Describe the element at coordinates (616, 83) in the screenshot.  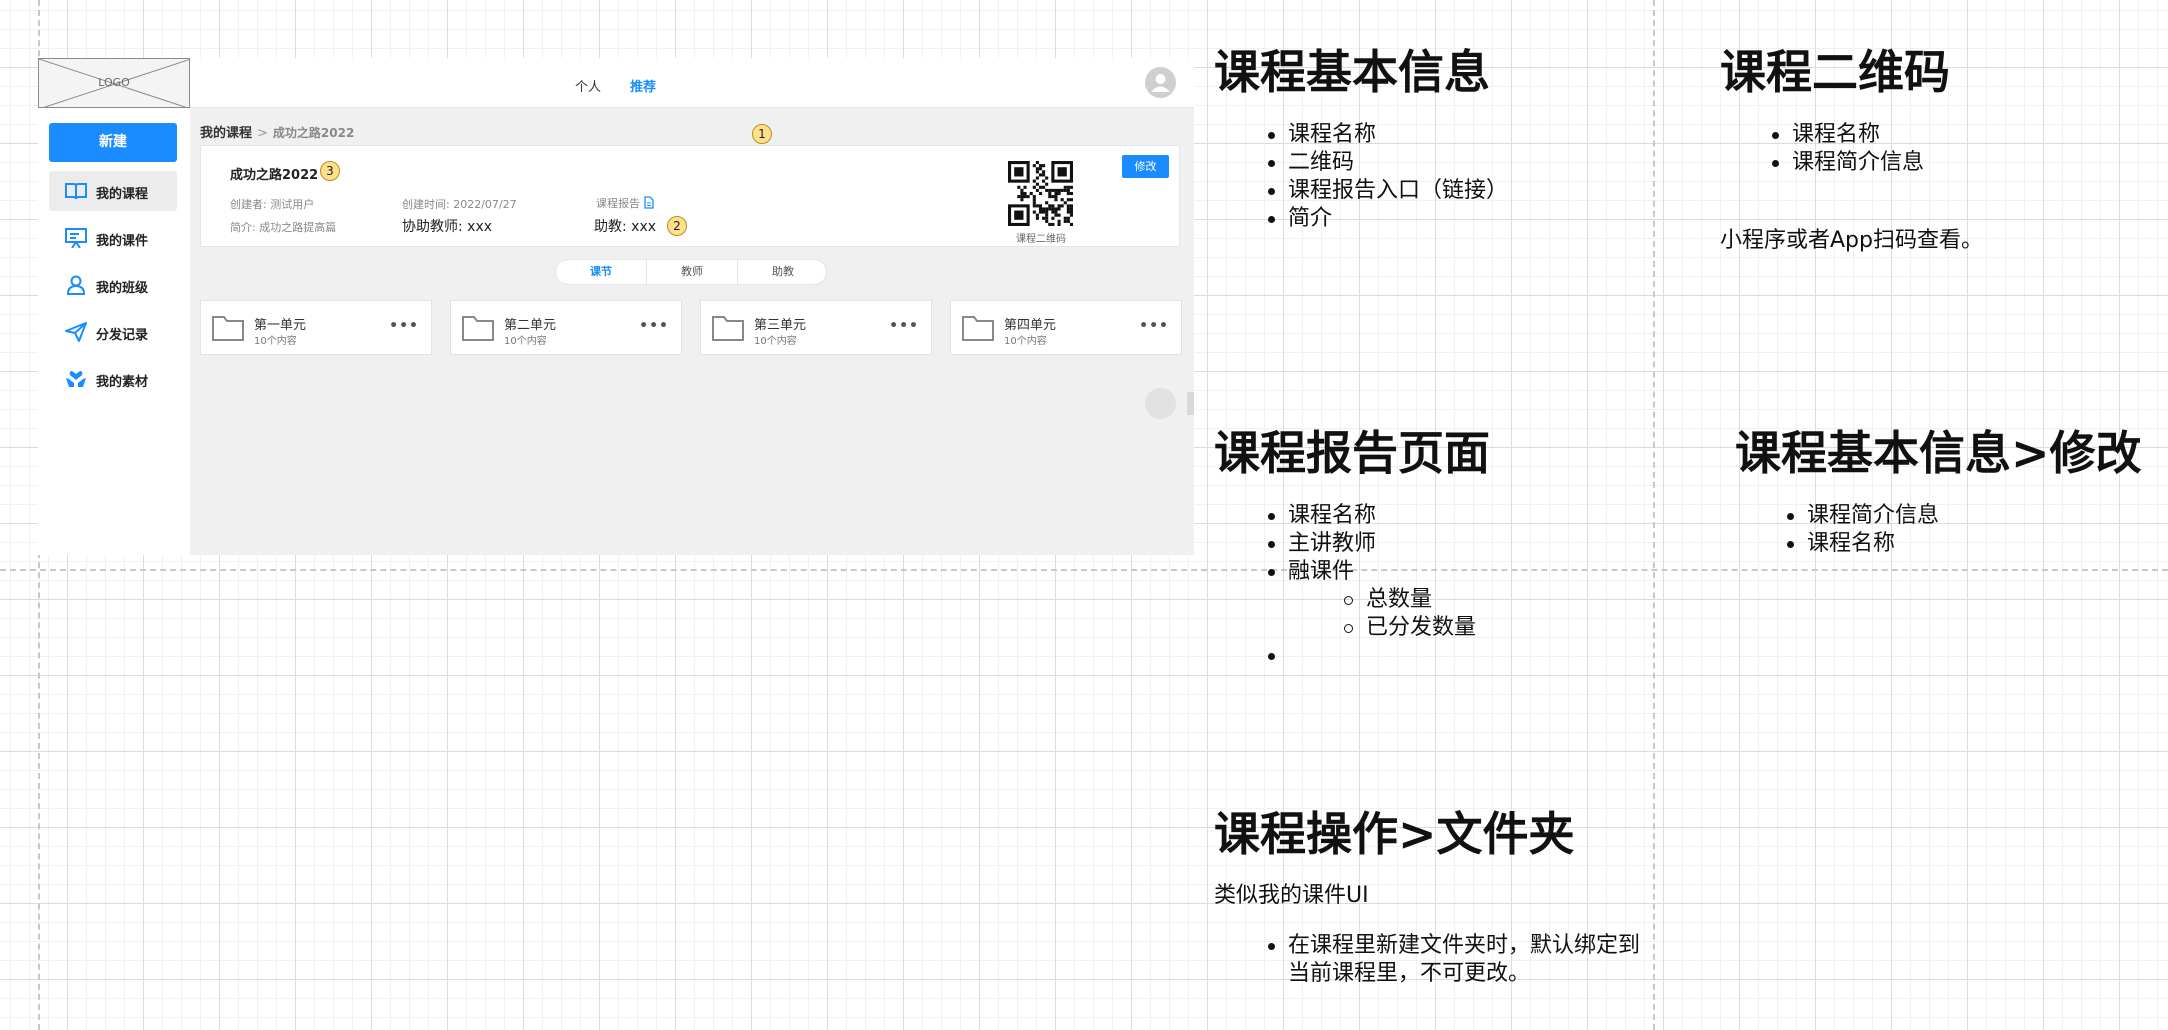
I see `top-bar: LOGO 个人 推荐` at that location.